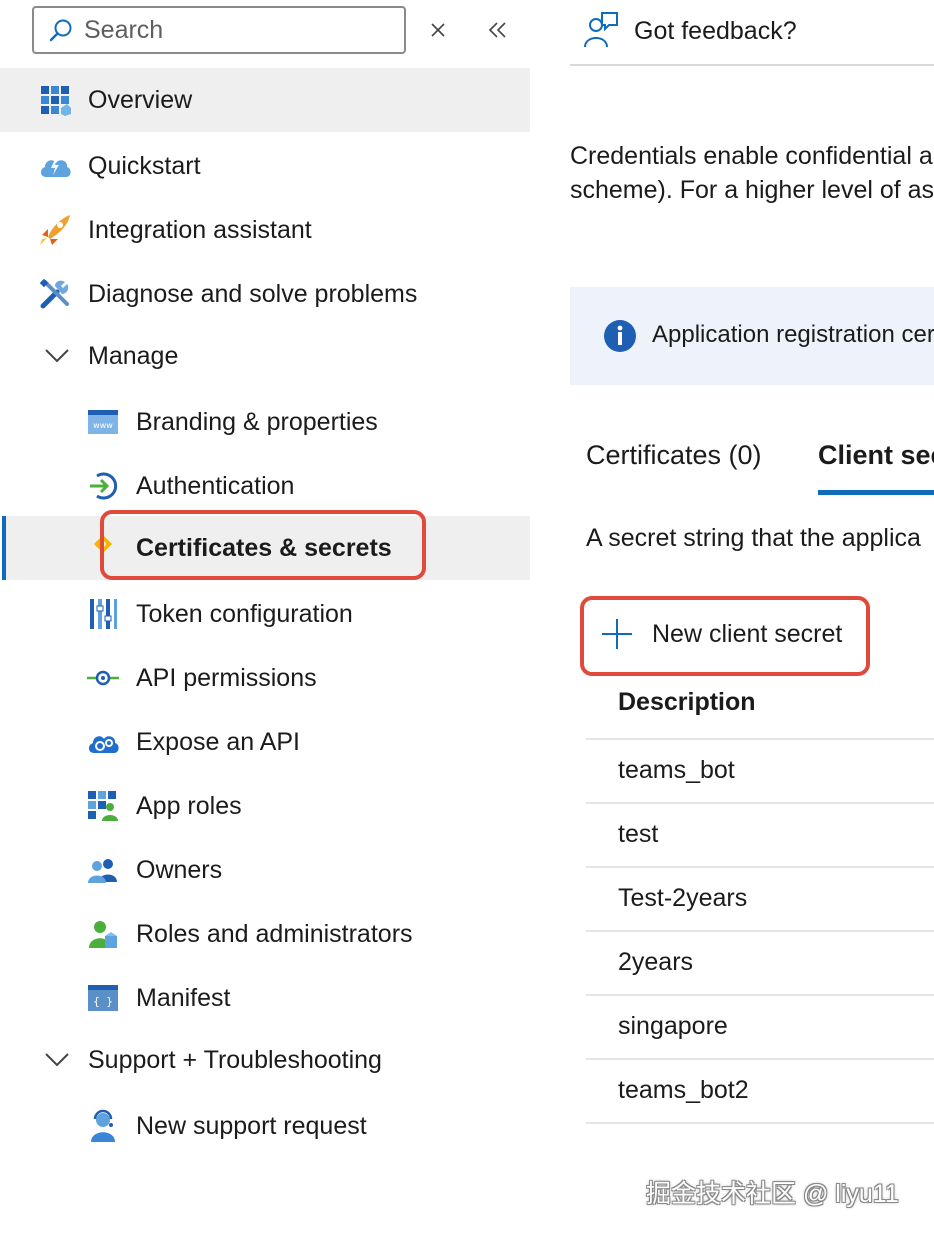 The image size is (934, 1234). Describe the element at coordinates (601, 30) in the screenshot. I see `feedback-person-icon` at that location.